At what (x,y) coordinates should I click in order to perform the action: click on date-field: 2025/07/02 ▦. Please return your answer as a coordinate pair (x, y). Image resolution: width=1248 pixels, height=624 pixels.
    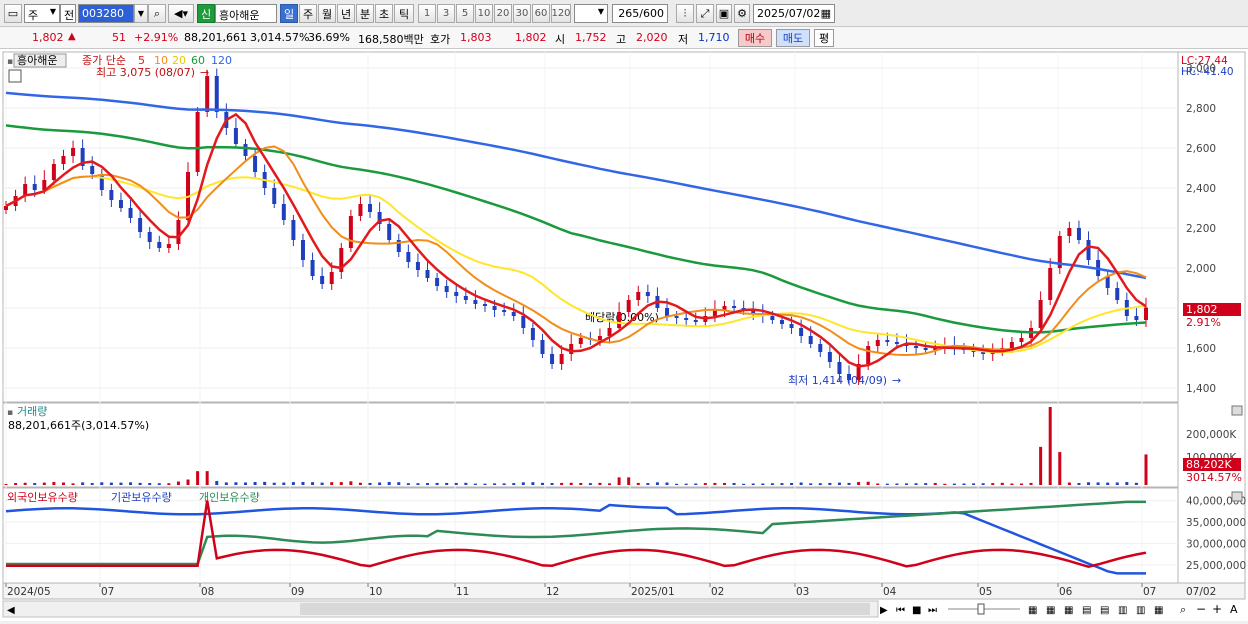
    Looking at the image, I should click on (794, 13).